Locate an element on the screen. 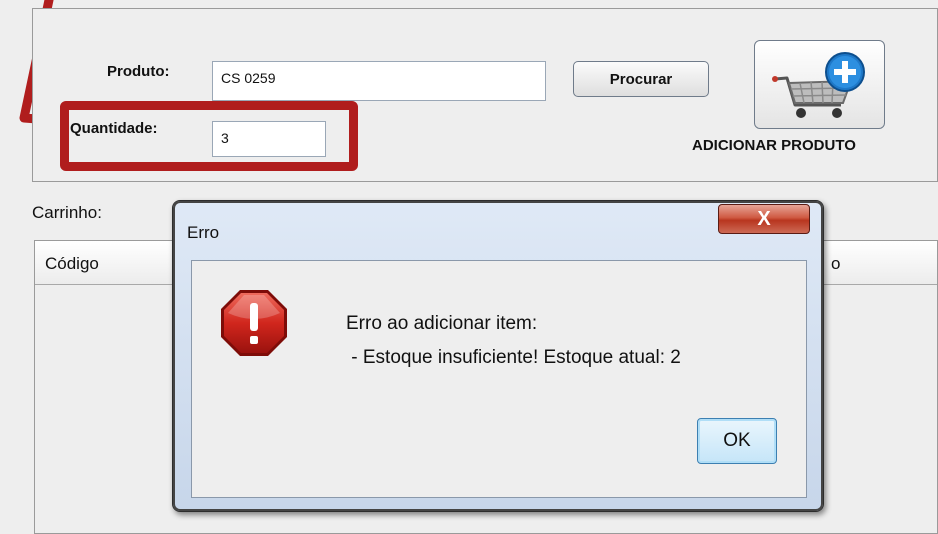 The height and width of the screenshot is (534, 938). search-button: Procurar is located at coordinates (641, 79).